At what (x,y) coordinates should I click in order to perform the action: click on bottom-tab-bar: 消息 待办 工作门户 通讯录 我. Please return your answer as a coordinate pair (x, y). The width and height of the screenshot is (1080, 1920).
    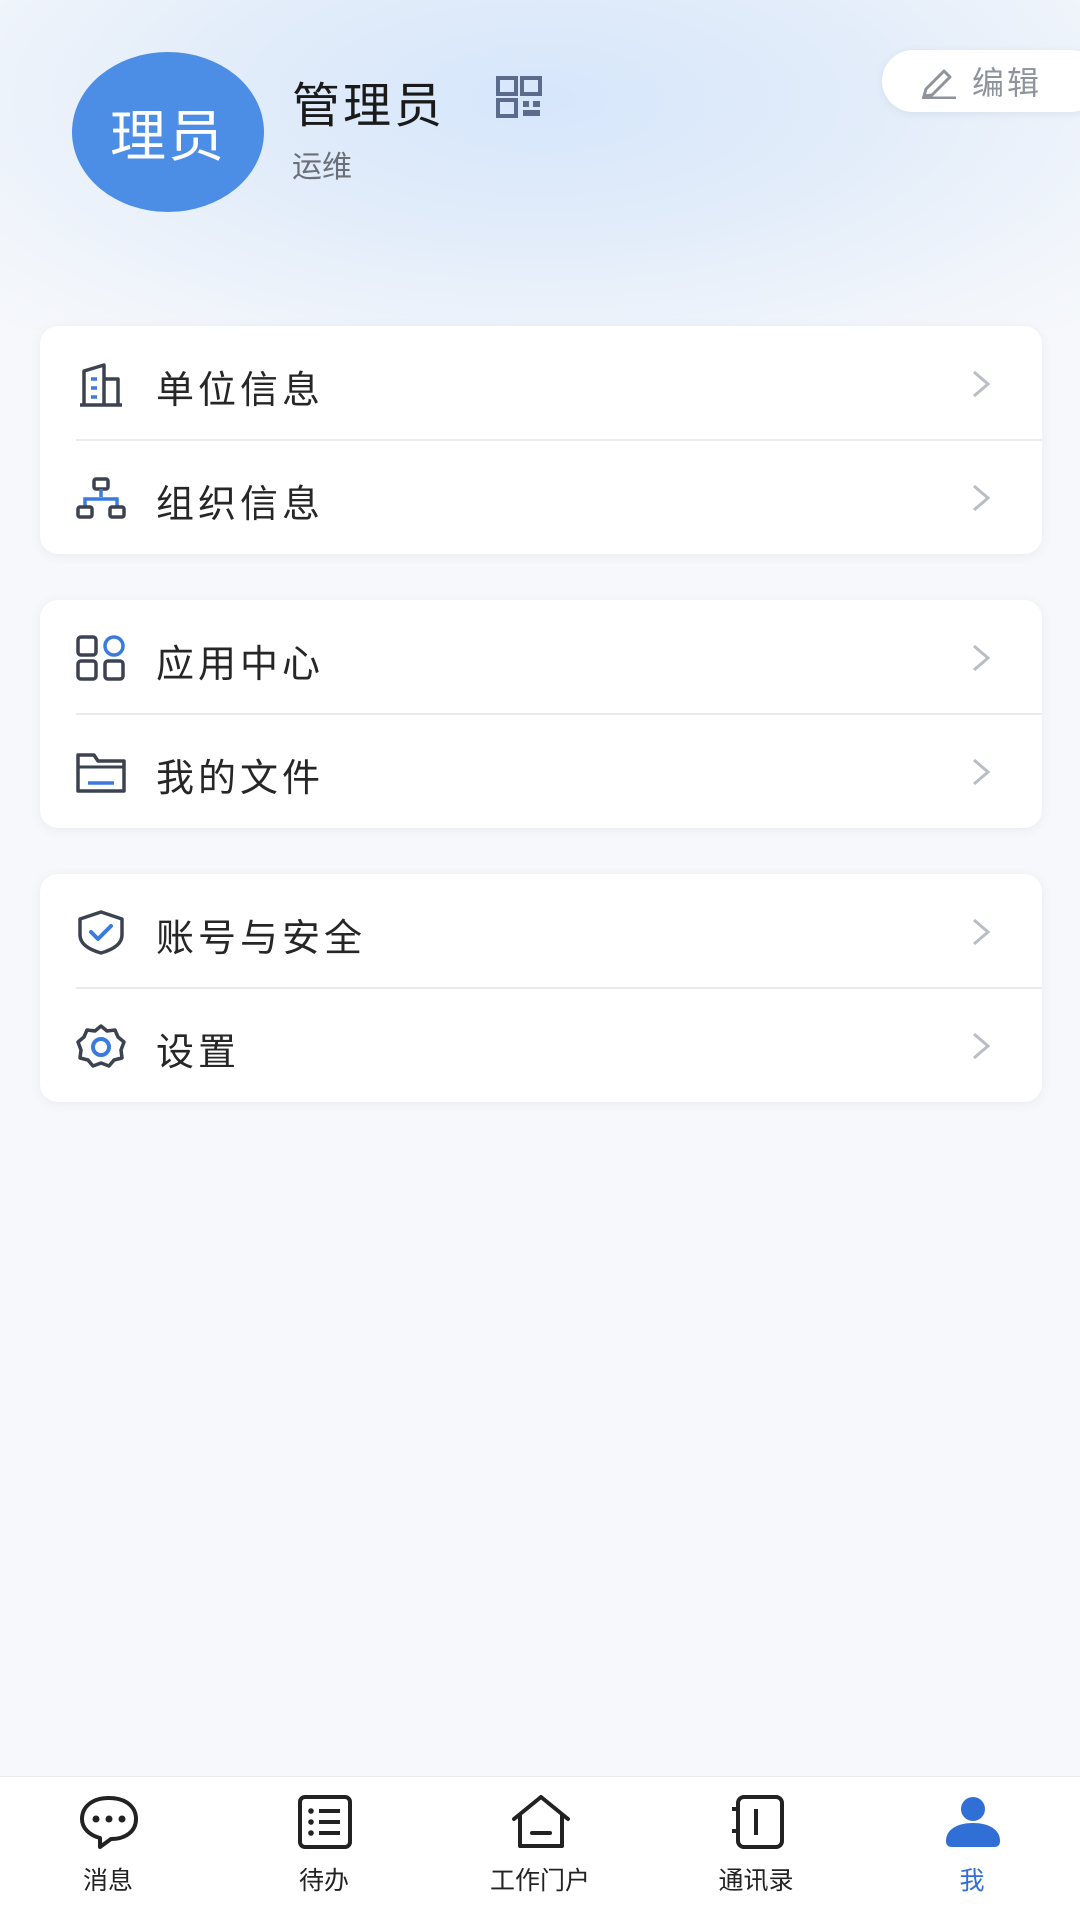
    Looking at the image, I should click on (540, 1848).